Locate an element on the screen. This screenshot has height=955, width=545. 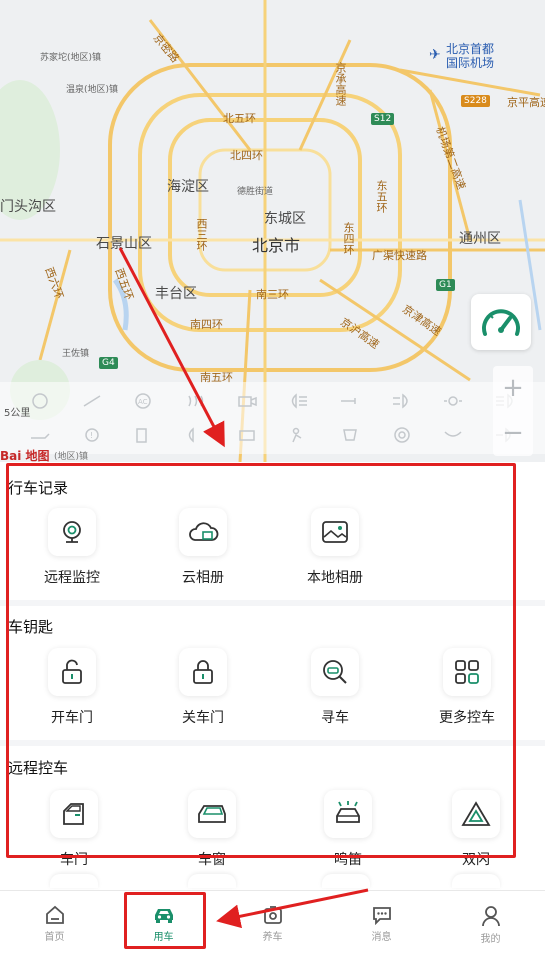
map-label-airport: 北京首都 国际机场 is located at coordinates (470, 56).